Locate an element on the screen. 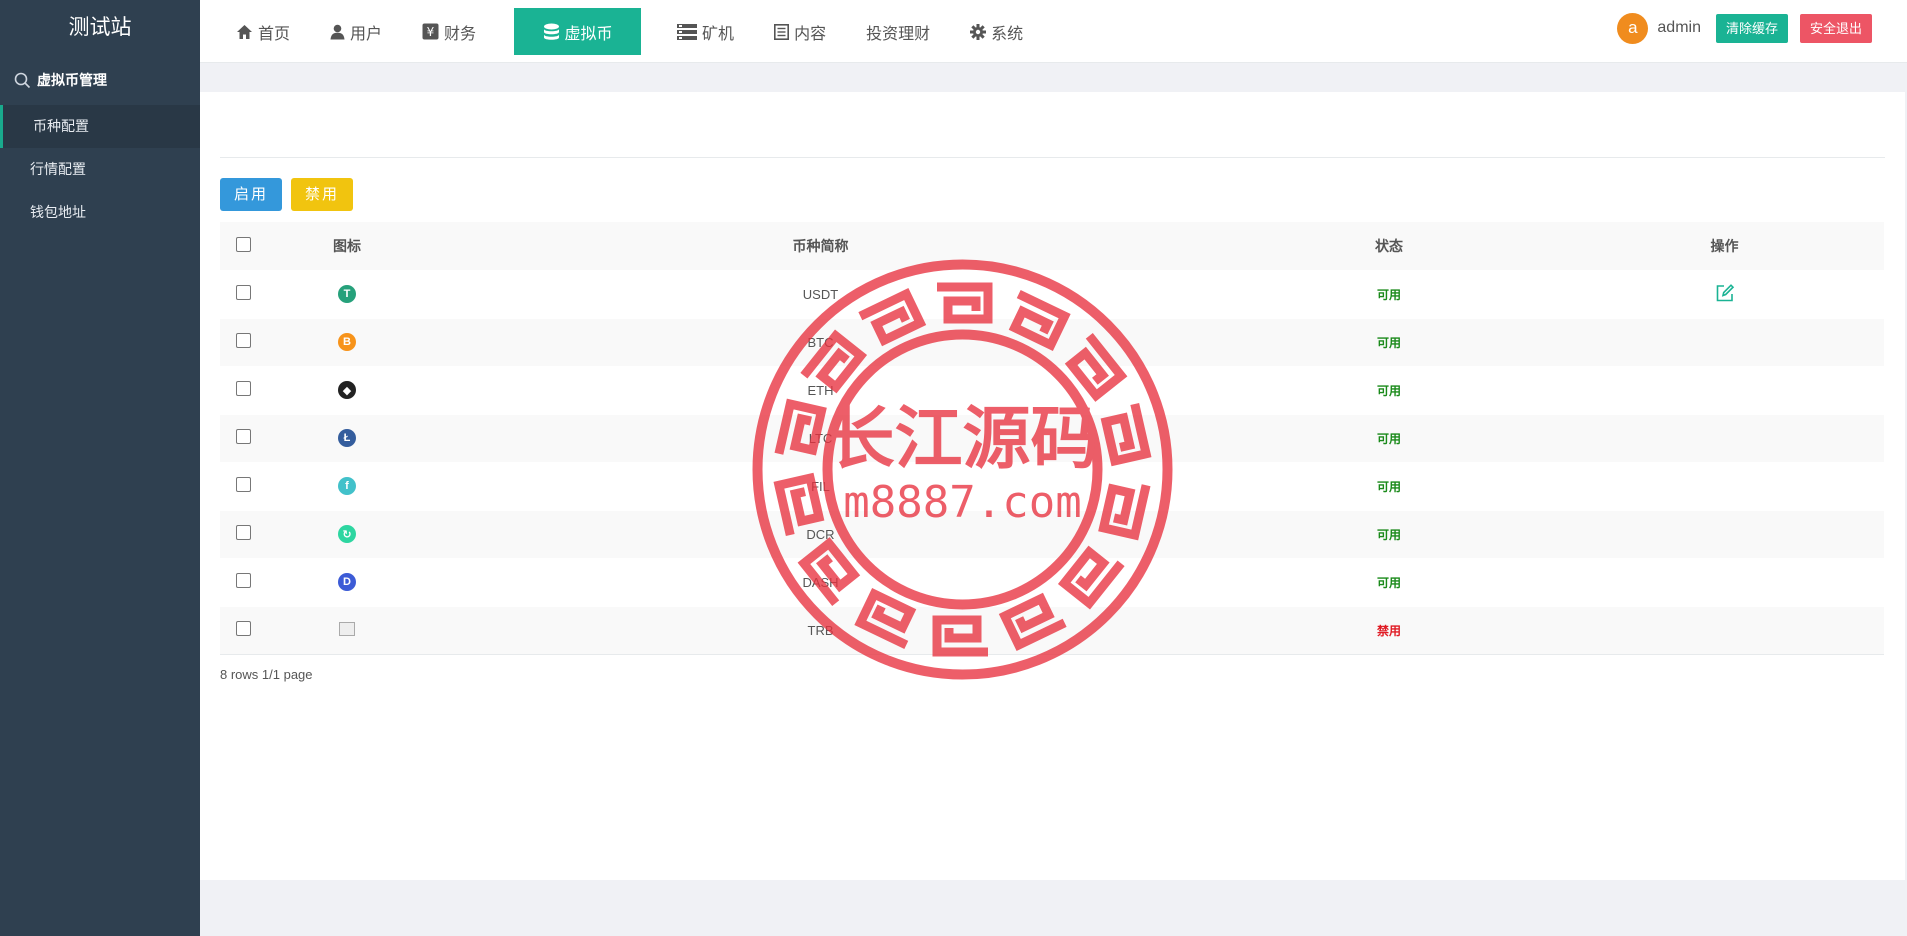  nav-investment-label: 投资理财 is located at coordinates (898, 34).